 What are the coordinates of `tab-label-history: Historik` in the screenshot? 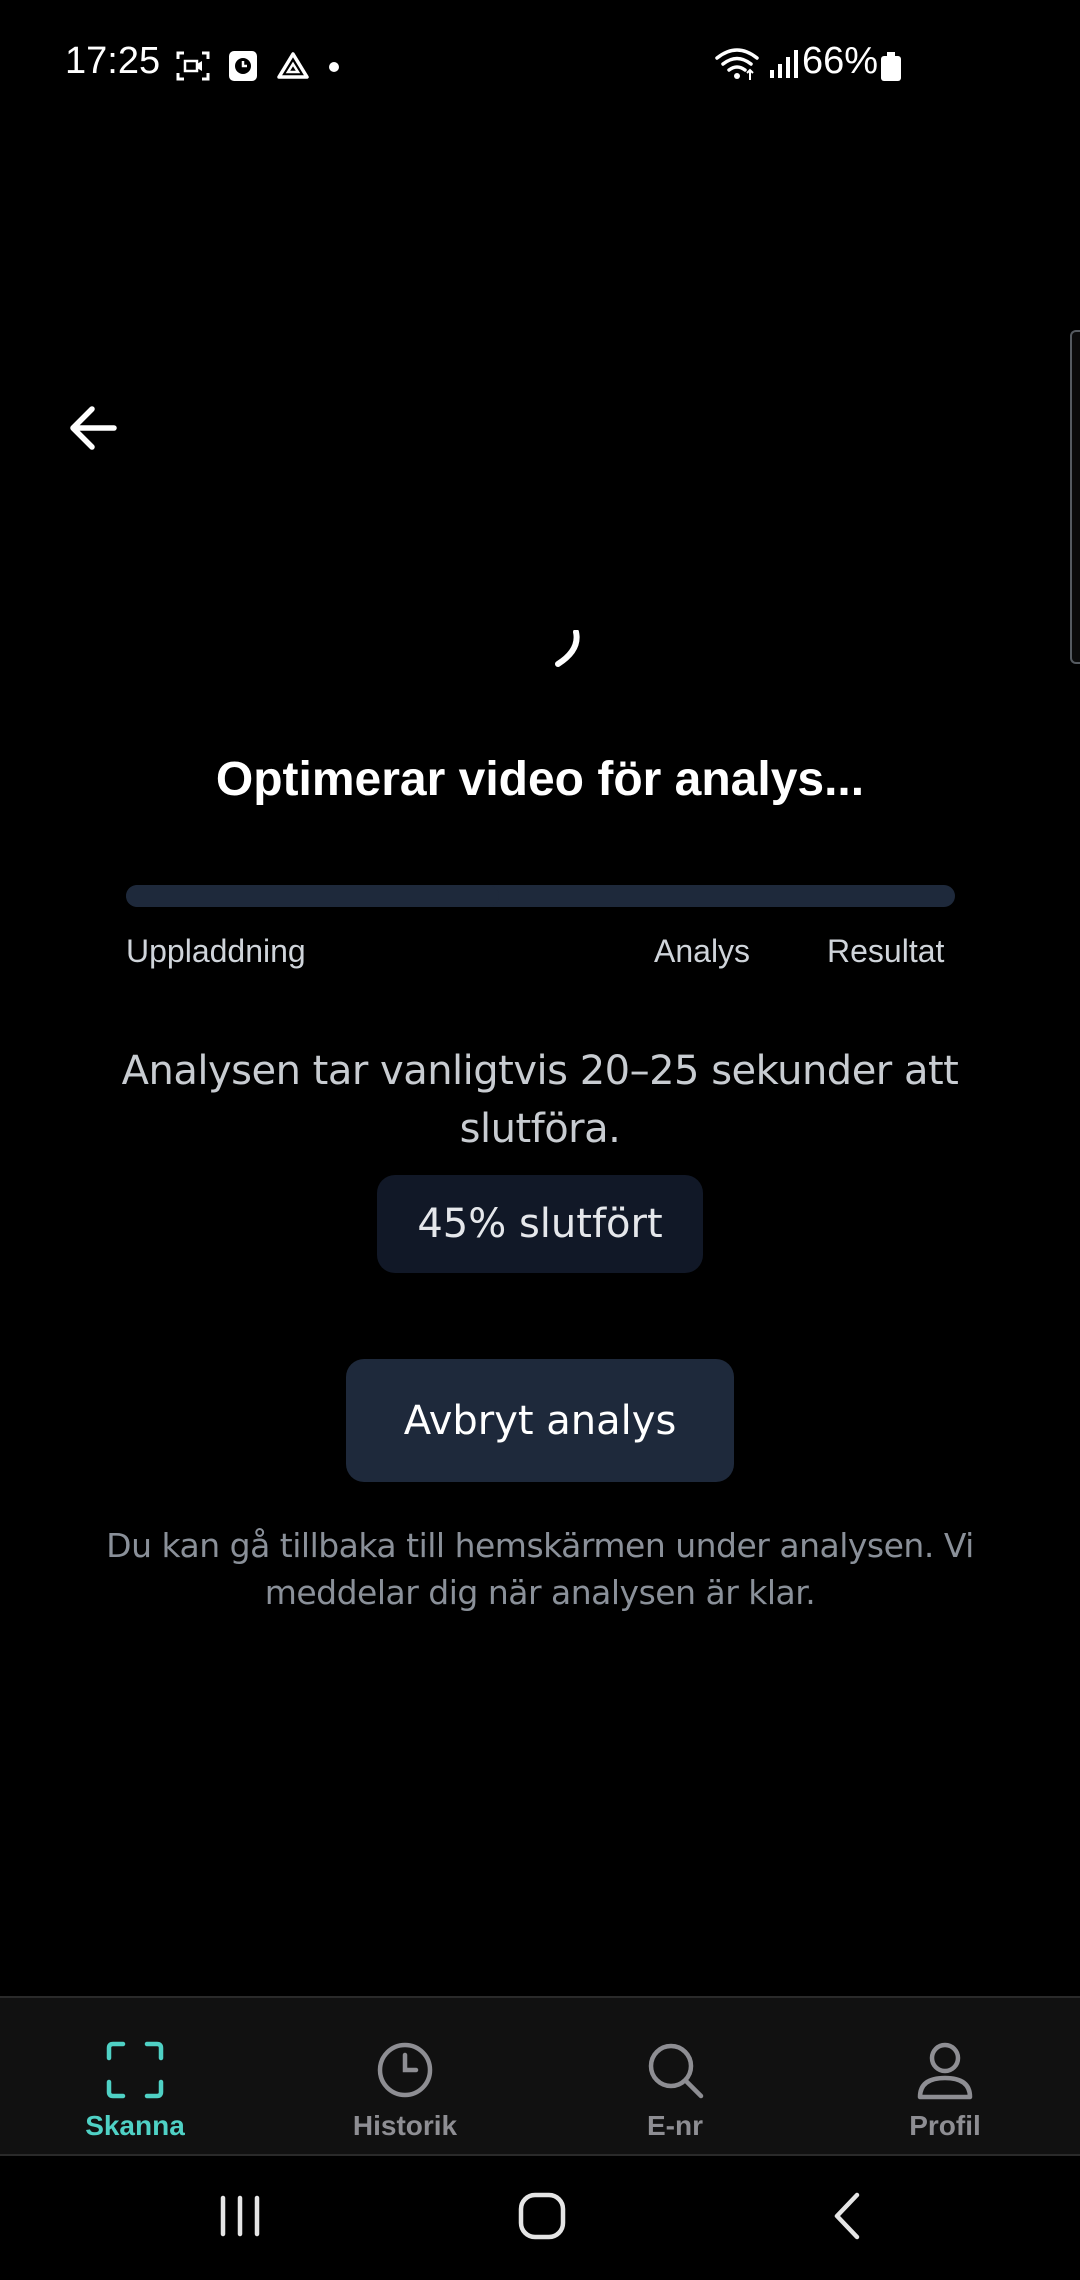 It's located at (405, 2125).